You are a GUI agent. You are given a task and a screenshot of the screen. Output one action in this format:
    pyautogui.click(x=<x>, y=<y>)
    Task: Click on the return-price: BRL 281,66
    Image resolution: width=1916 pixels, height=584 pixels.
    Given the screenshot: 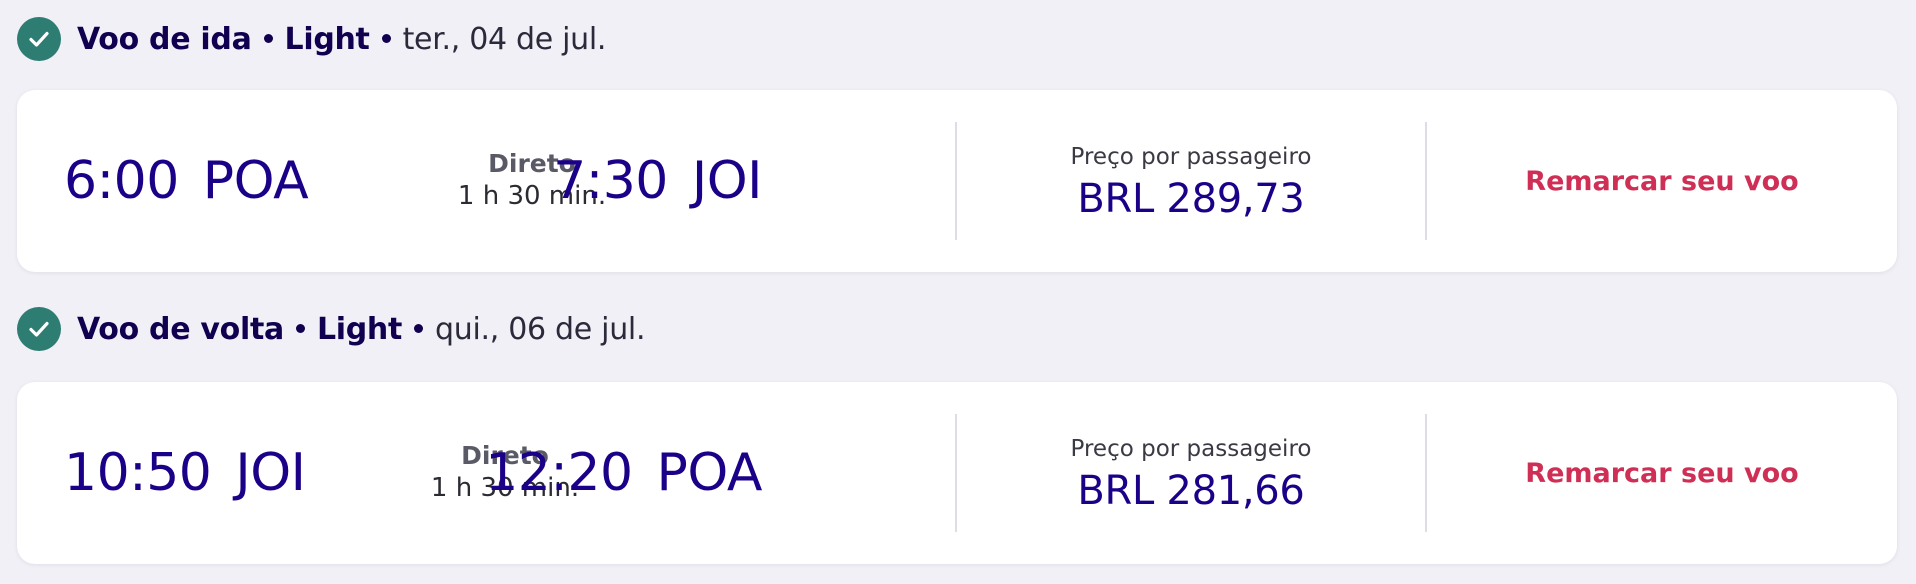 What is the action you would take?
    pyautogui.click(x=1191, y=491)
    